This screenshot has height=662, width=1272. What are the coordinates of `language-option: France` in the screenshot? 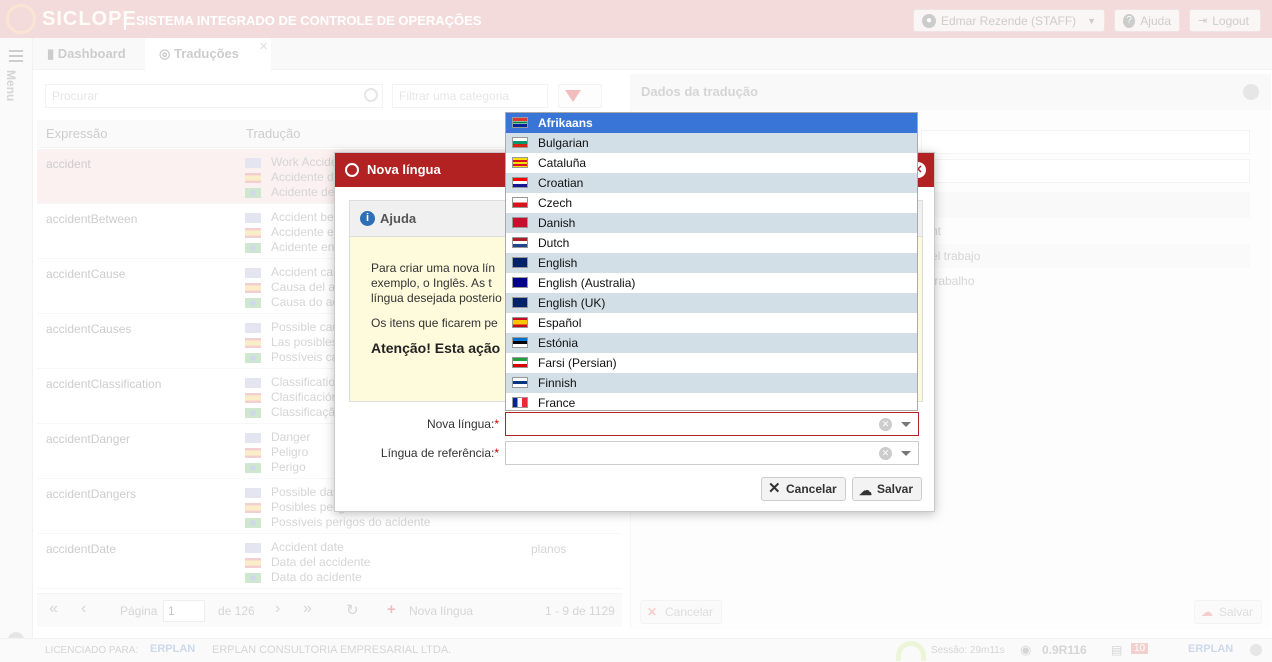 It's located at (711, 401).